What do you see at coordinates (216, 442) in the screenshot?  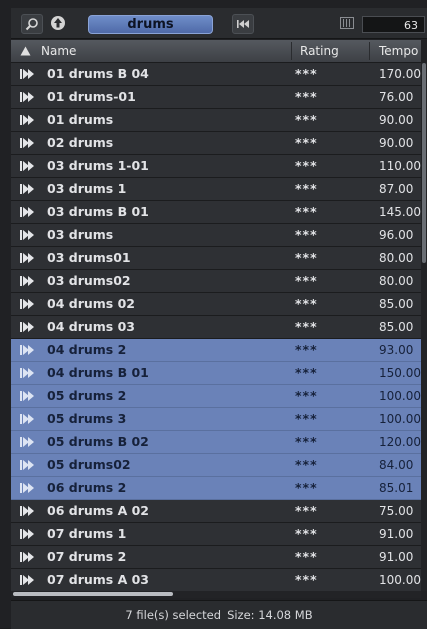 I see `table-row: 05 drums B 02 *** 120.00` at bounding box center [216, 442].